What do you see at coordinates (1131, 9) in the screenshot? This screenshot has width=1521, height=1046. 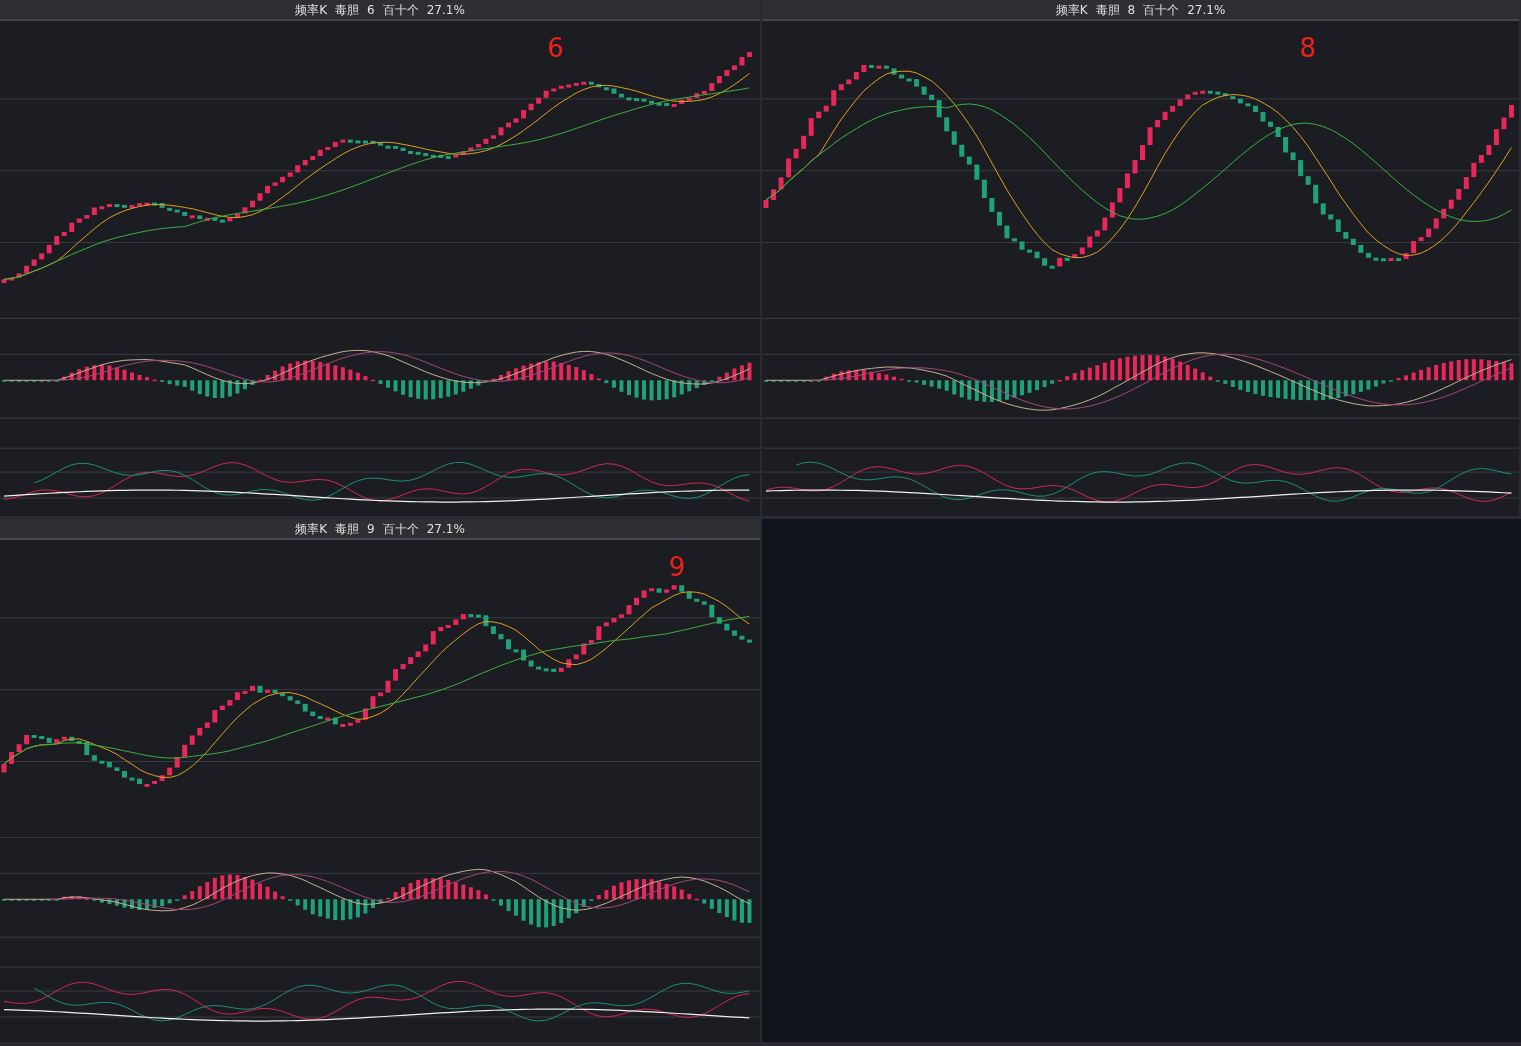 I see `title-text: 8` at bounding box center [1131, 9].